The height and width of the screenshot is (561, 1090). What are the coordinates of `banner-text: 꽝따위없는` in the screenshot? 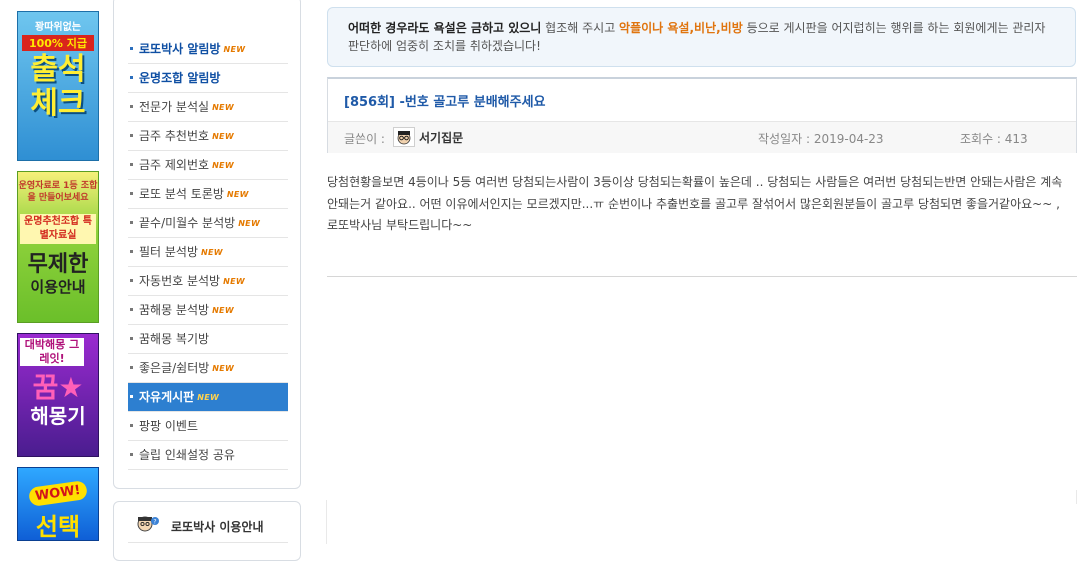 It's located at (58, 27).